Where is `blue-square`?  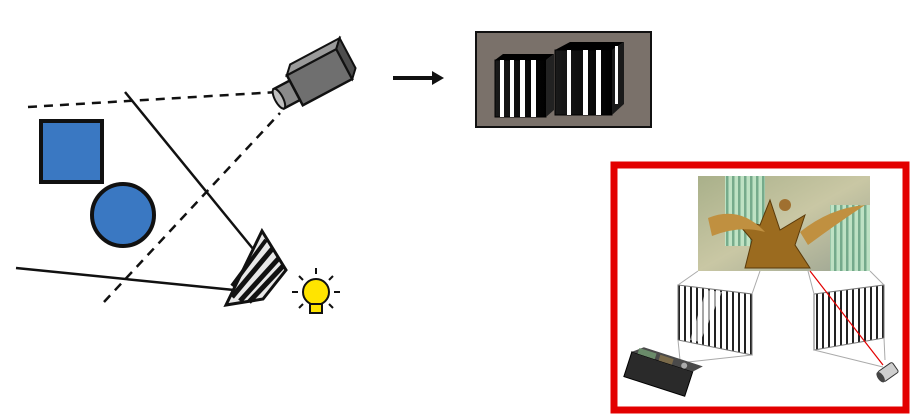 blue-square is located at coordinates (71, 151).